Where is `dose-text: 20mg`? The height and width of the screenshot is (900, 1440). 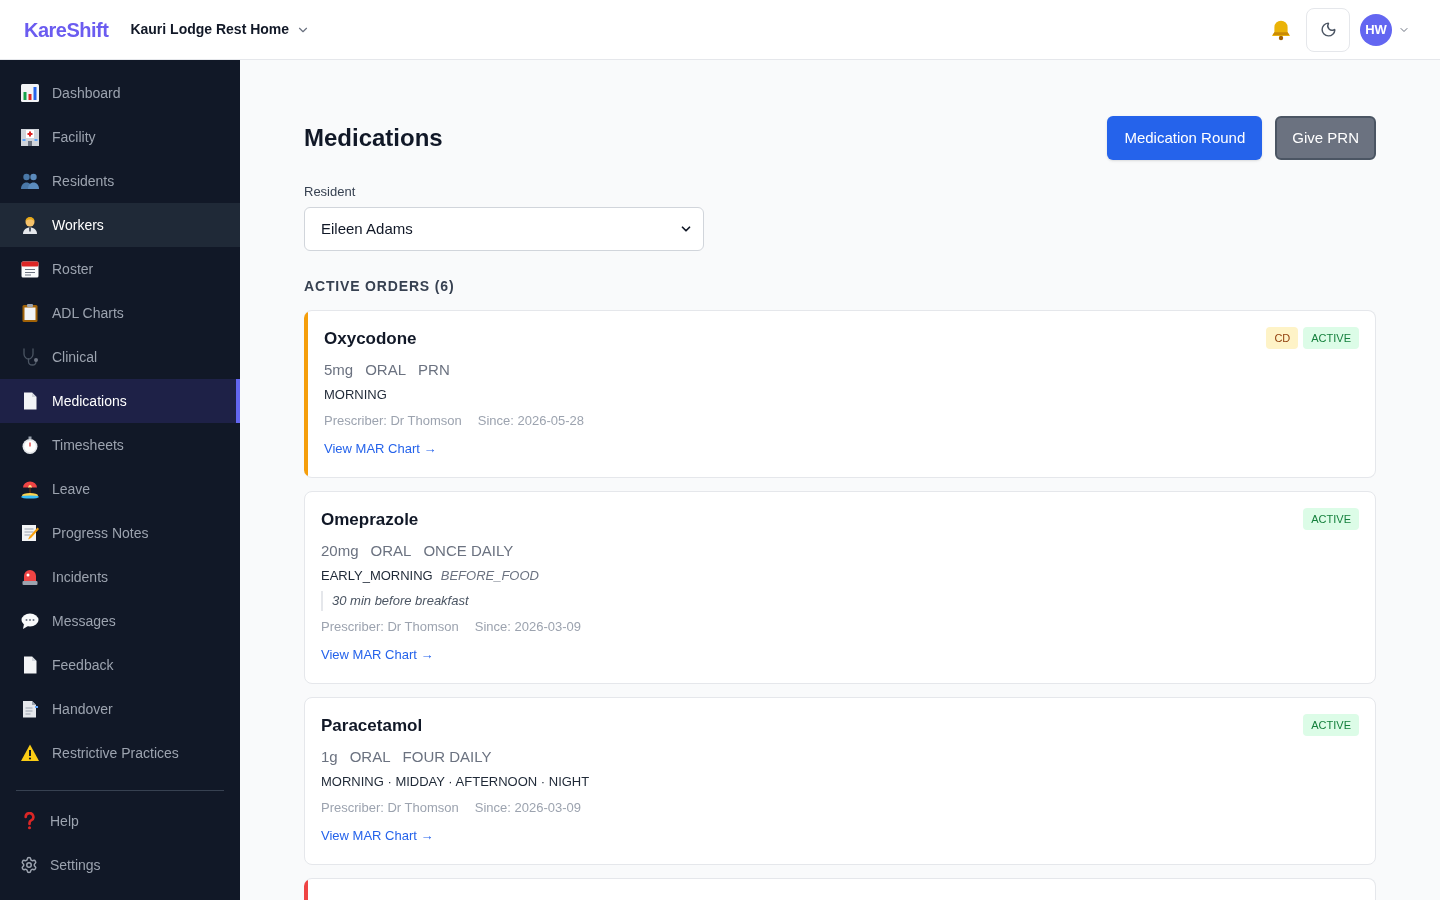 dose-text: 20mg is located at coordinates (340, 551).